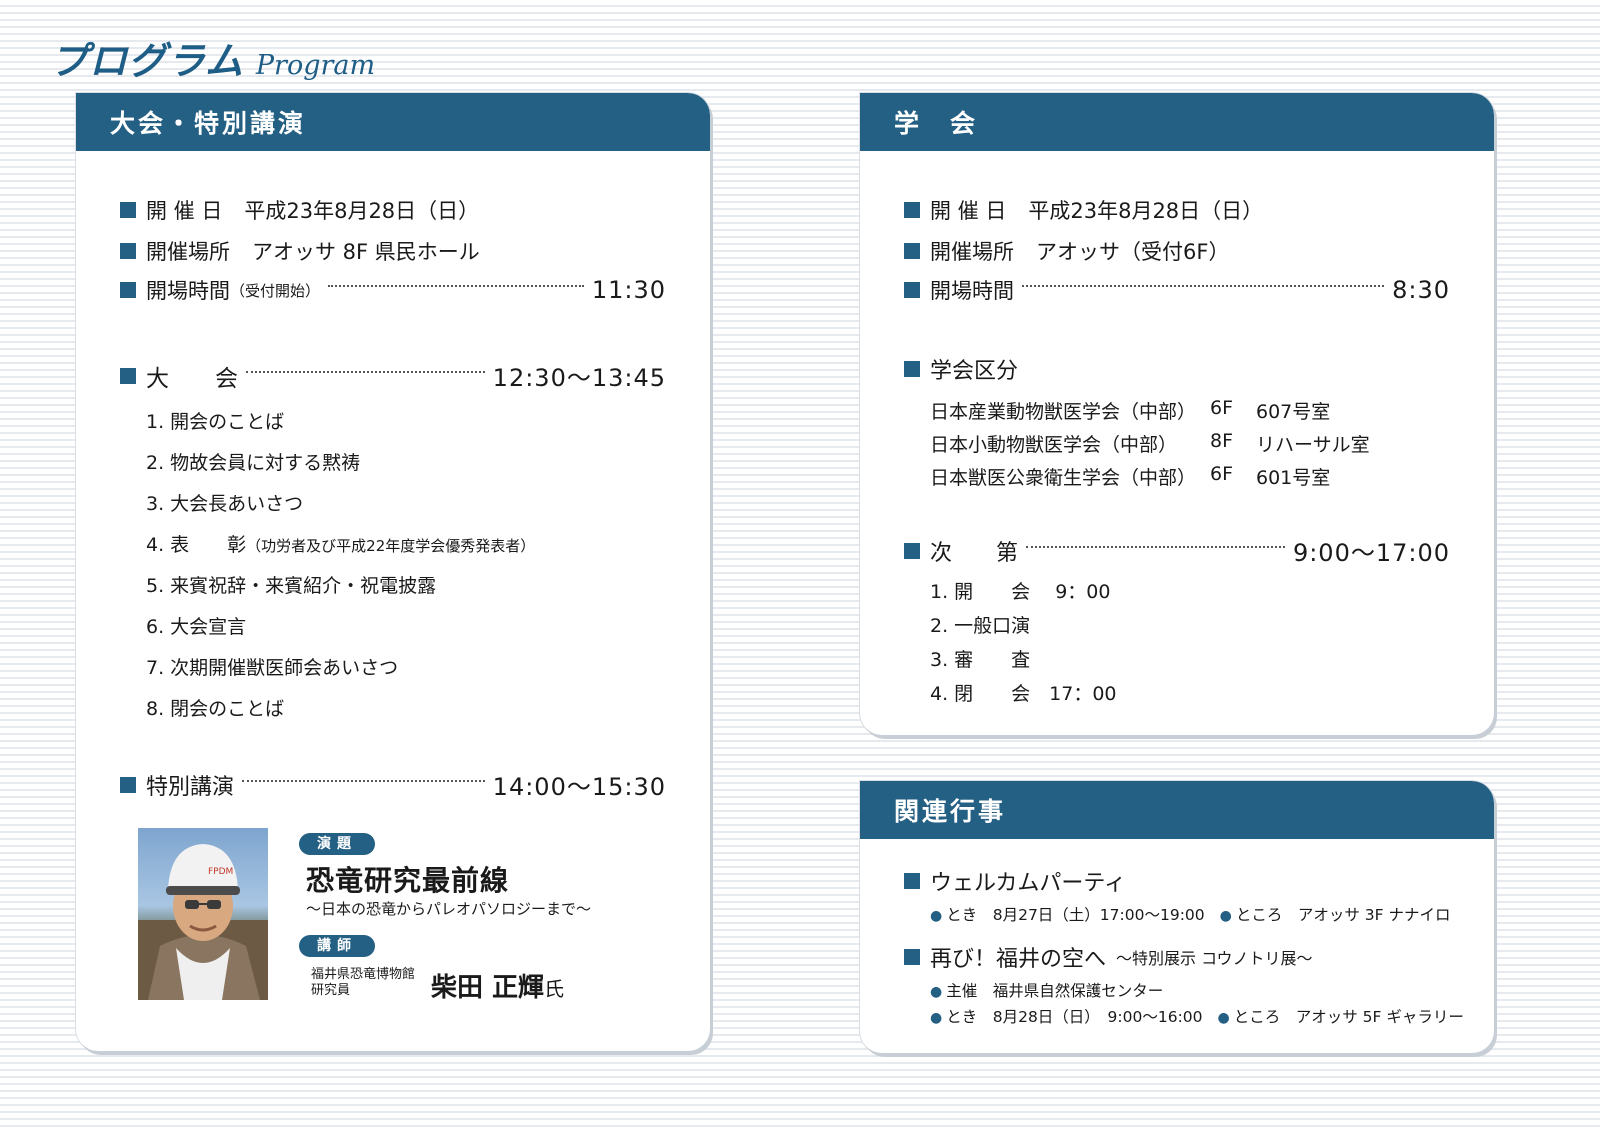 The image size is (1600, 1131). I want to click on exhibit-subtitle: ～特別展示 コウノトリ展～, so click(1214, 958).